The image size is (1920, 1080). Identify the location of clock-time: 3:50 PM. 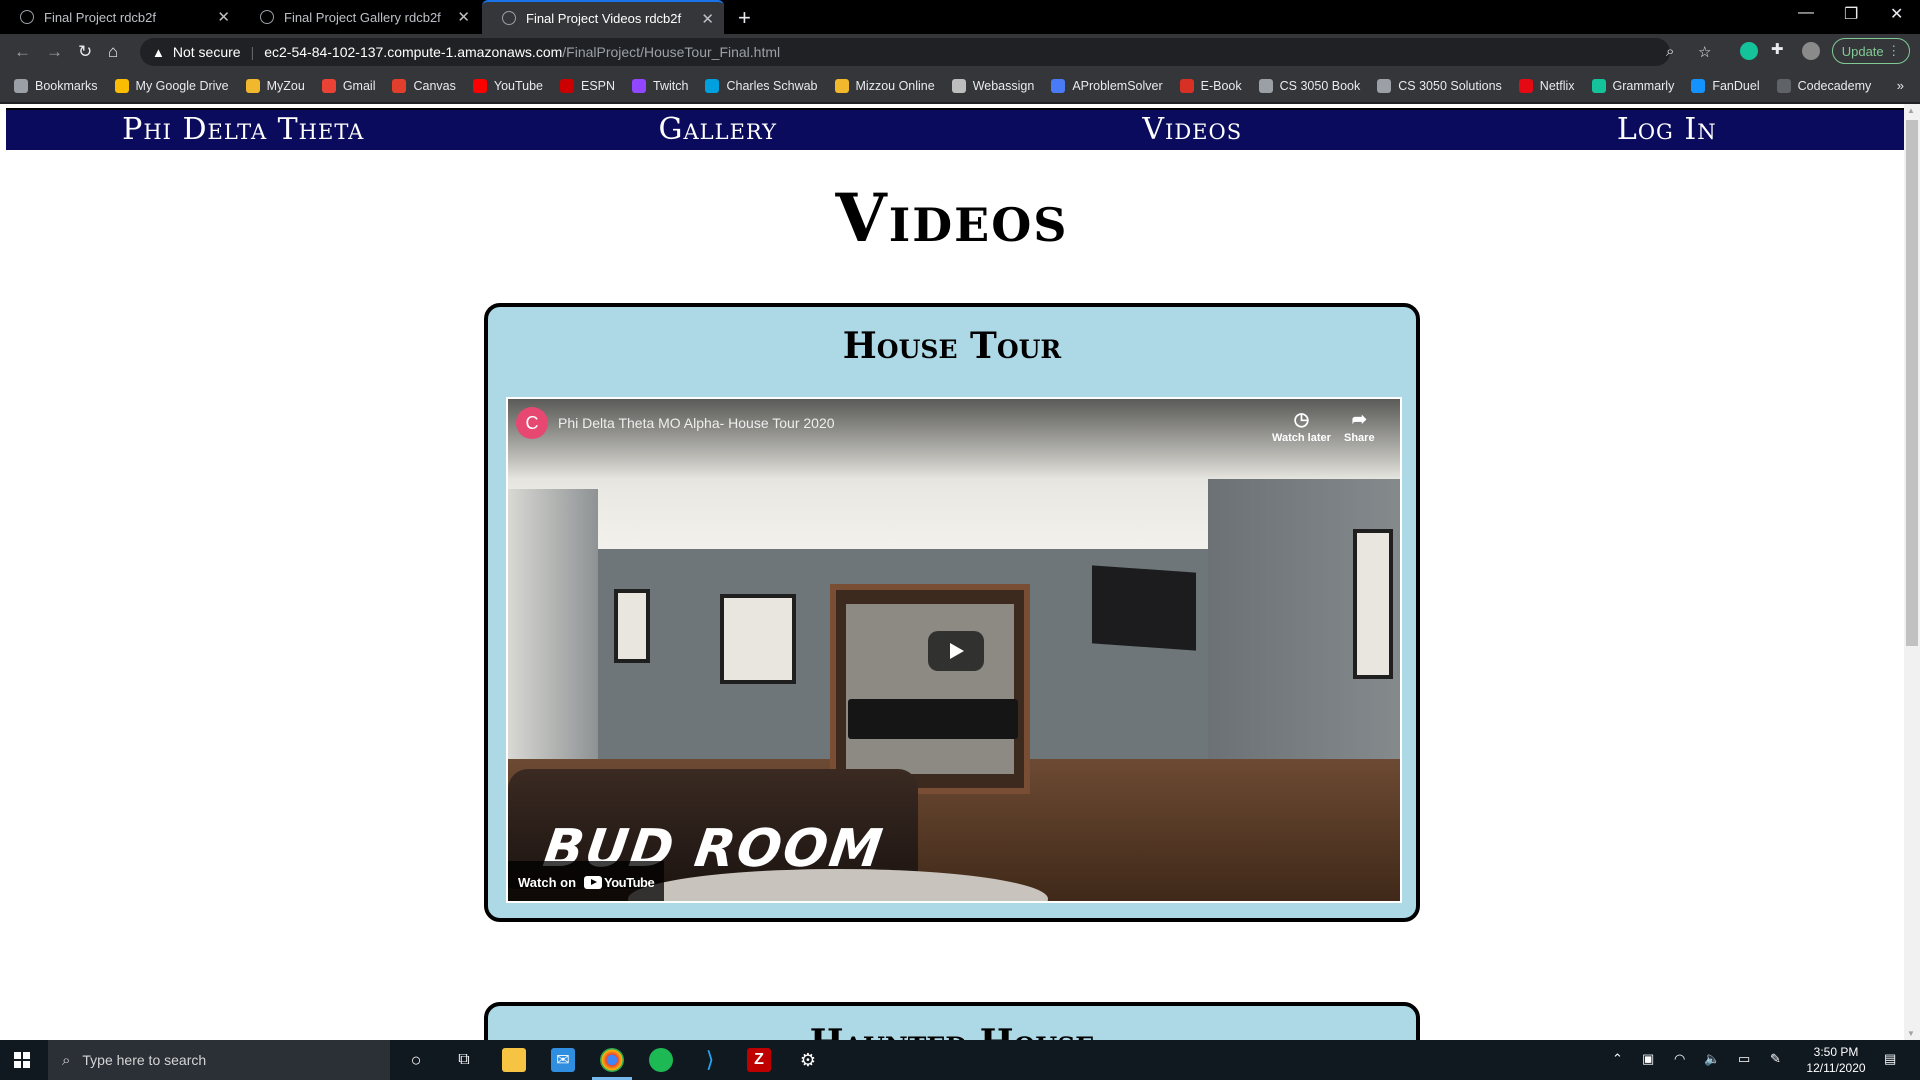
(1836, 1052).